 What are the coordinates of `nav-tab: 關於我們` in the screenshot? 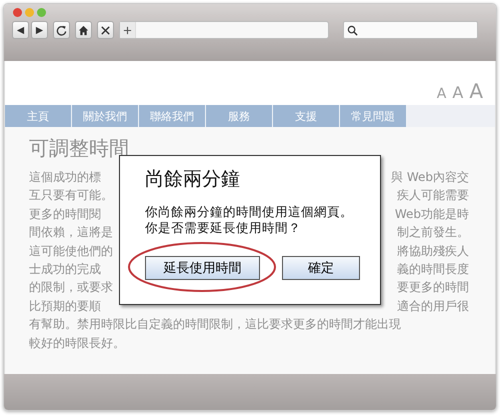 It's located at (105, 116).